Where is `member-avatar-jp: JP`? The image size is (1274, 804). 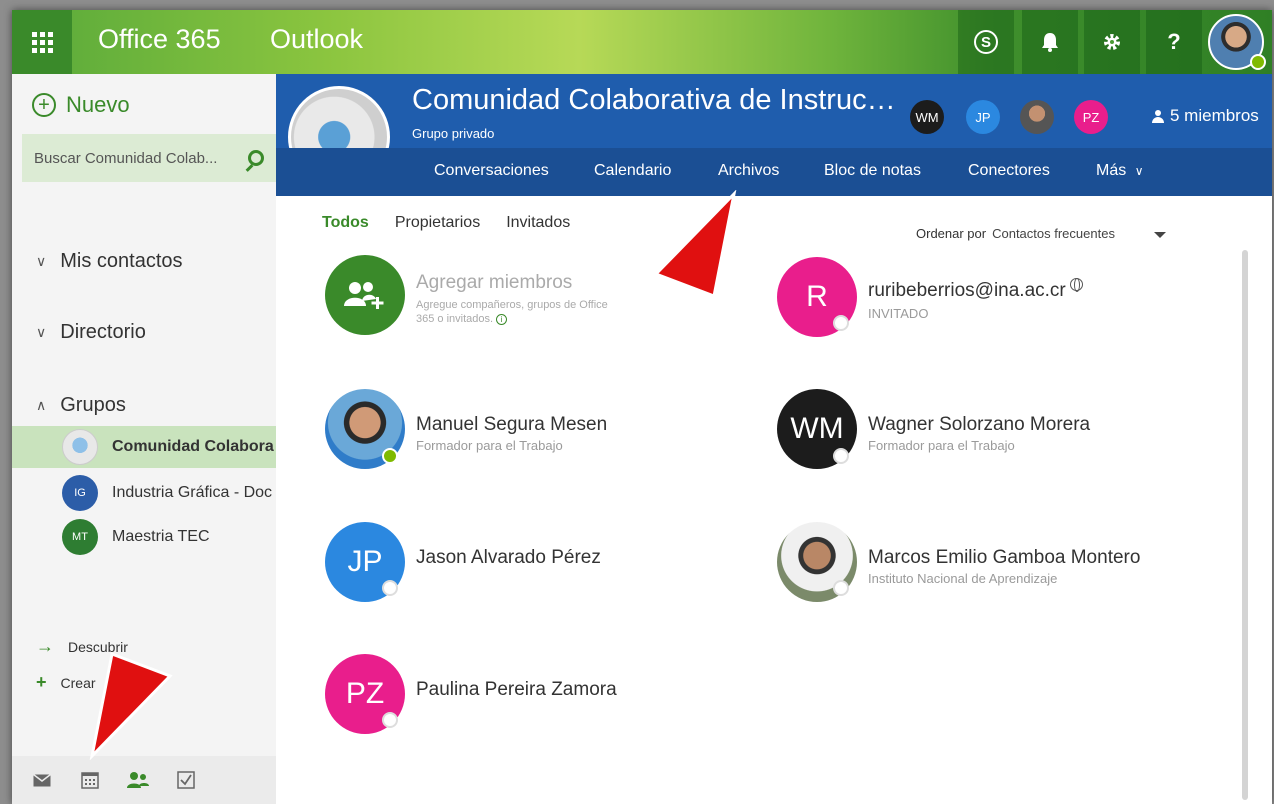 member-avatar-jp: JP is located at coordinates (983, 117).